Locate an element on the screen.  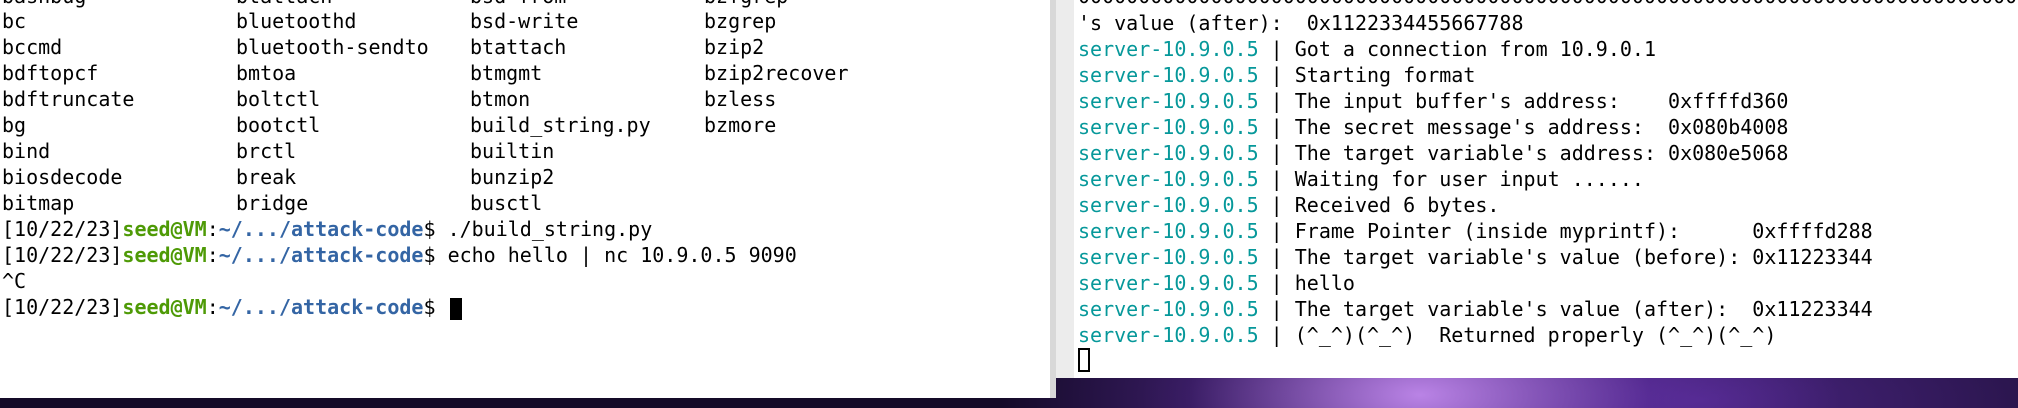
log-message: The input buffer's address: 0xffffd360 is located at coordinates (1541, 101).